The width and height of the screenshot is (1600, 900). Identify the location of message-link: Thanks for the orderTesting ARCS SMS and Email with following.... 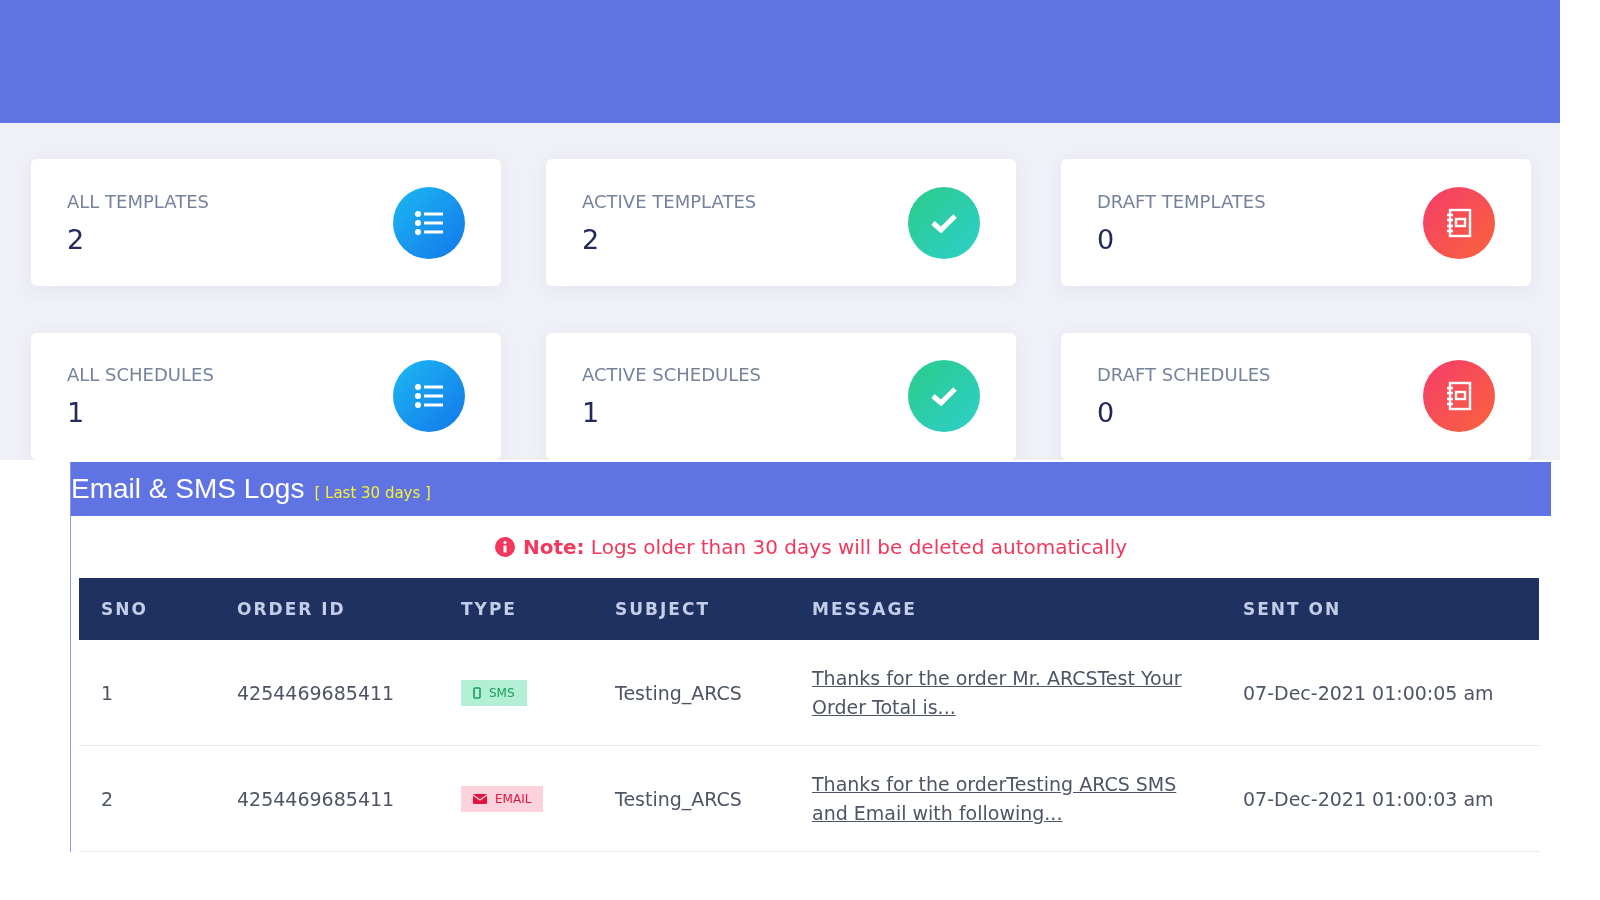
(1007, 798).